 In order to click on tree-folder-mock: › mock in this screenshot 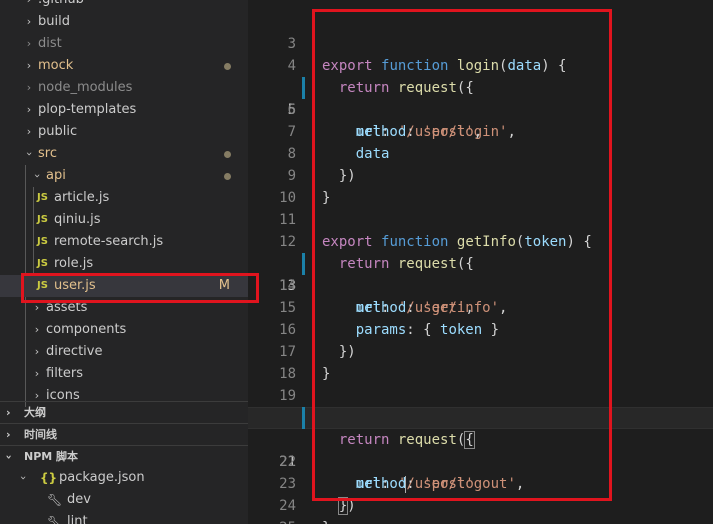, I will do `click(124, 66)`.